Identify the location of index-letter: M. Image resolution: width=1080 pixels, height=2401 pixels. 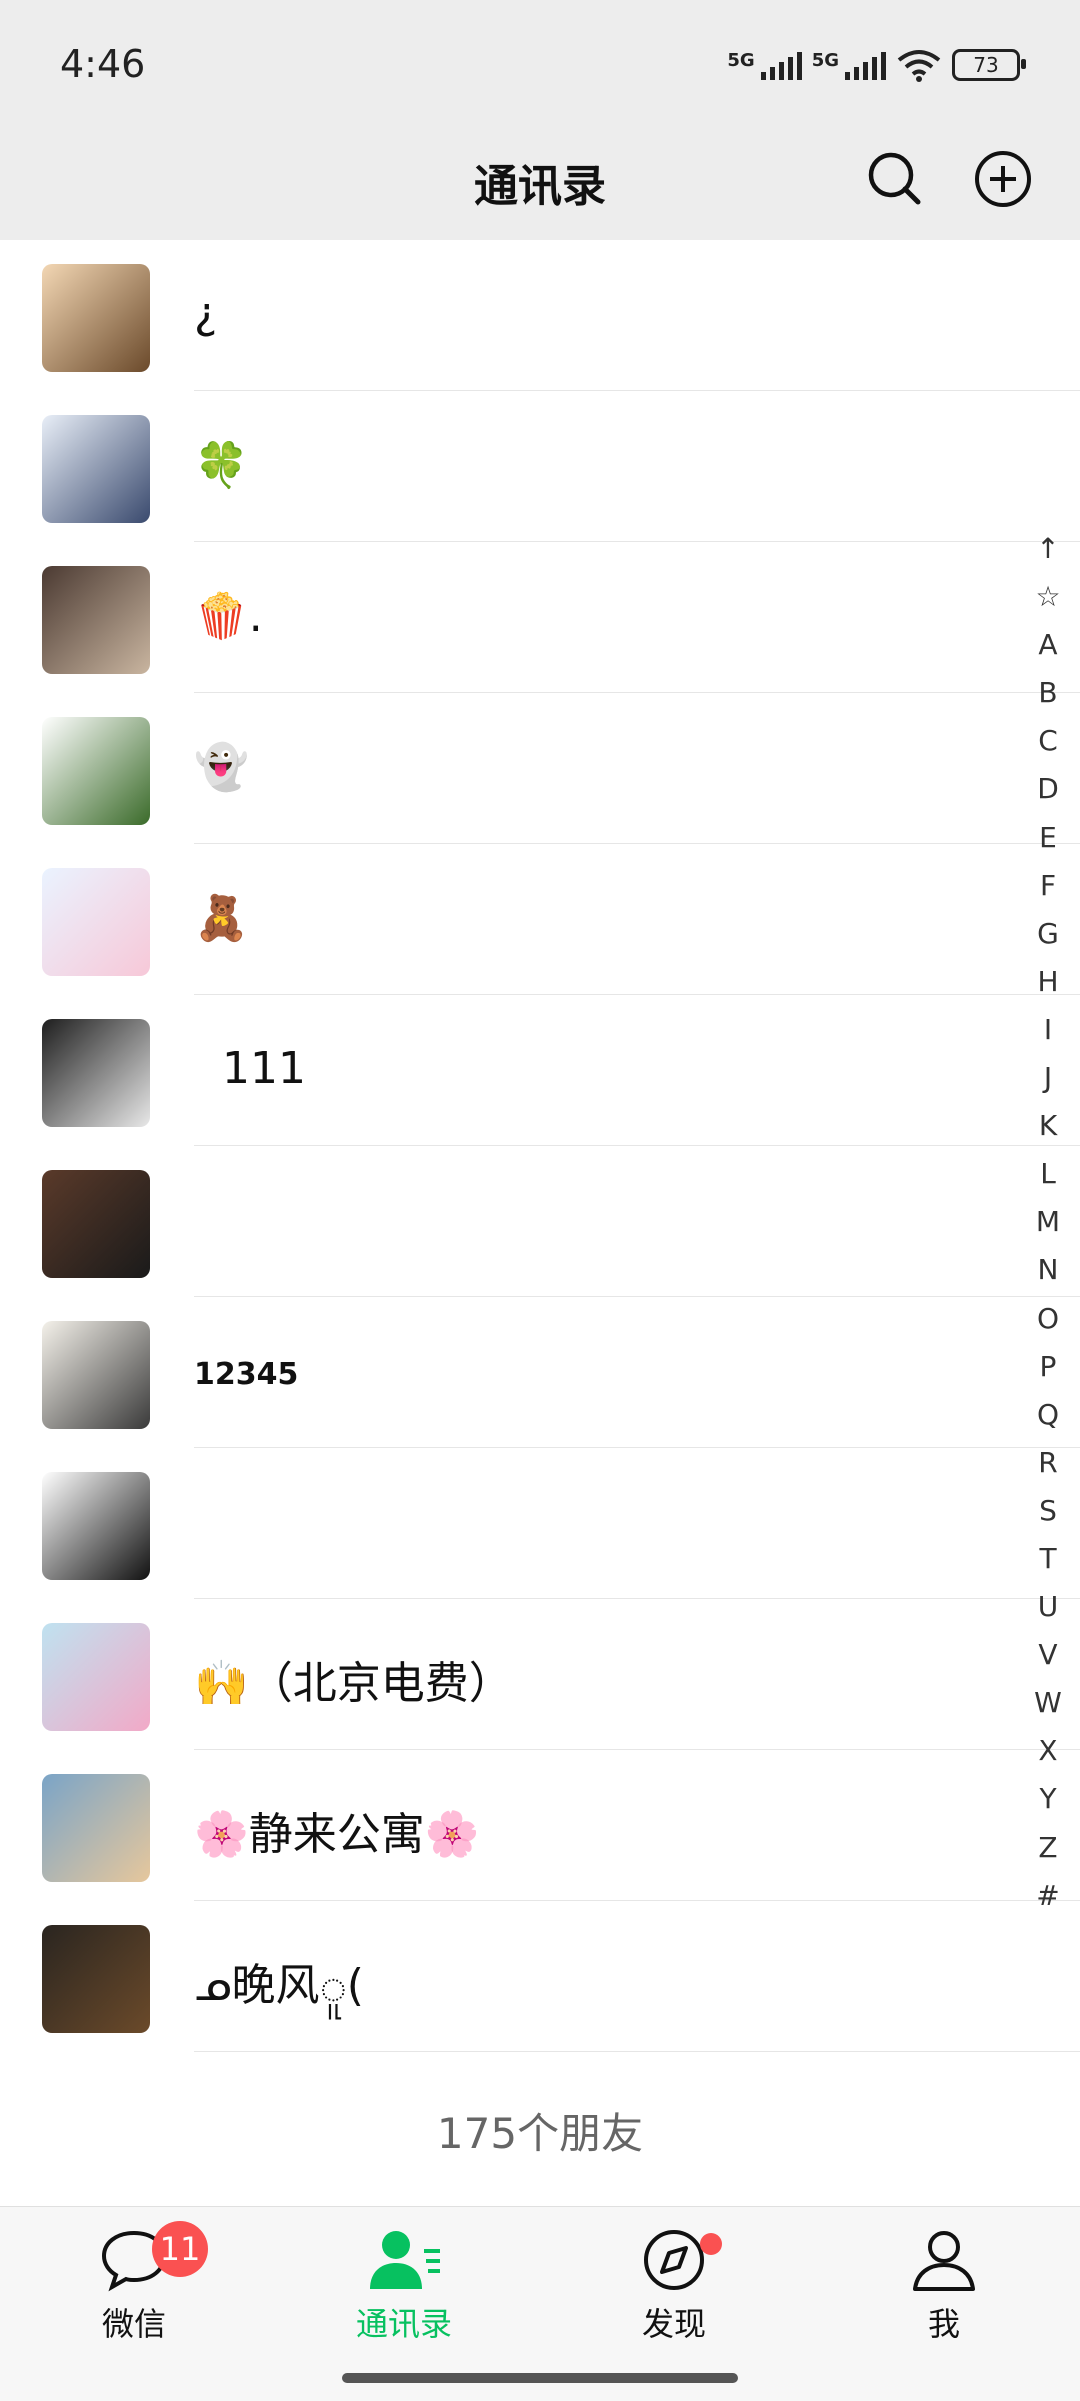
(1048, 1222).